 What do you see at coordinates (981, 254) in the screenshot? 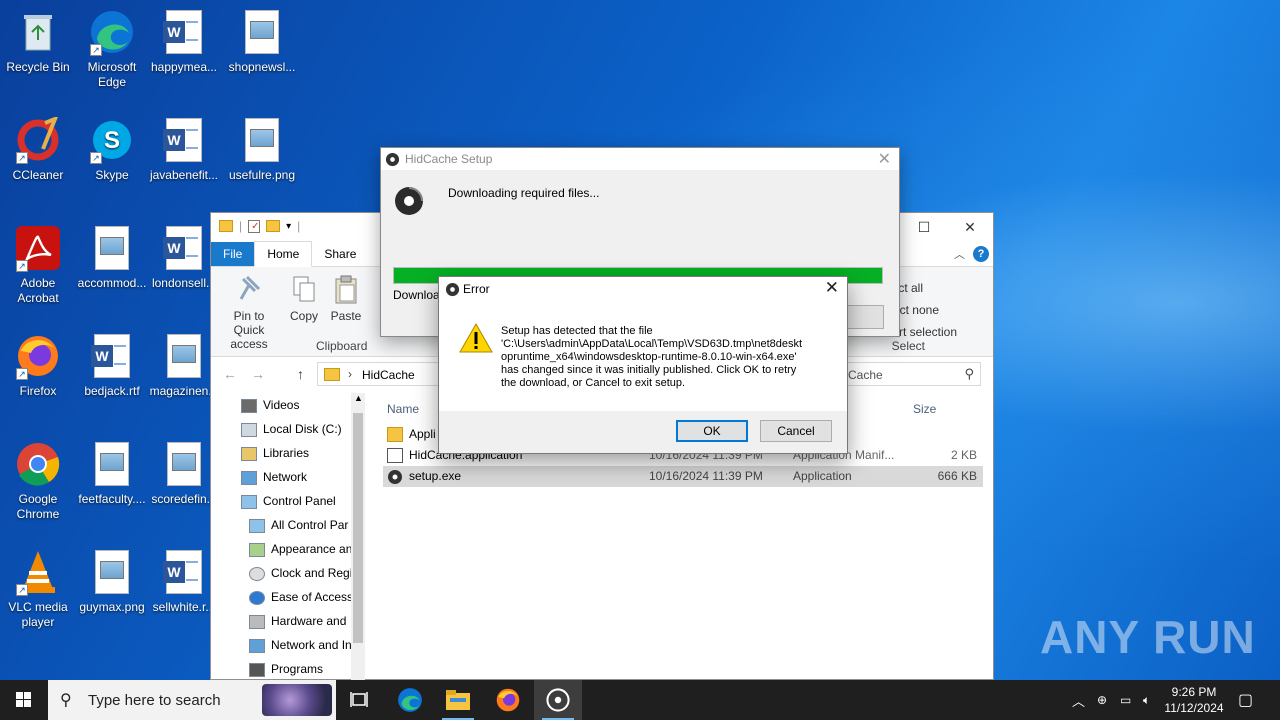
I see `help-icon: ?` at bounding box center [981, 254].